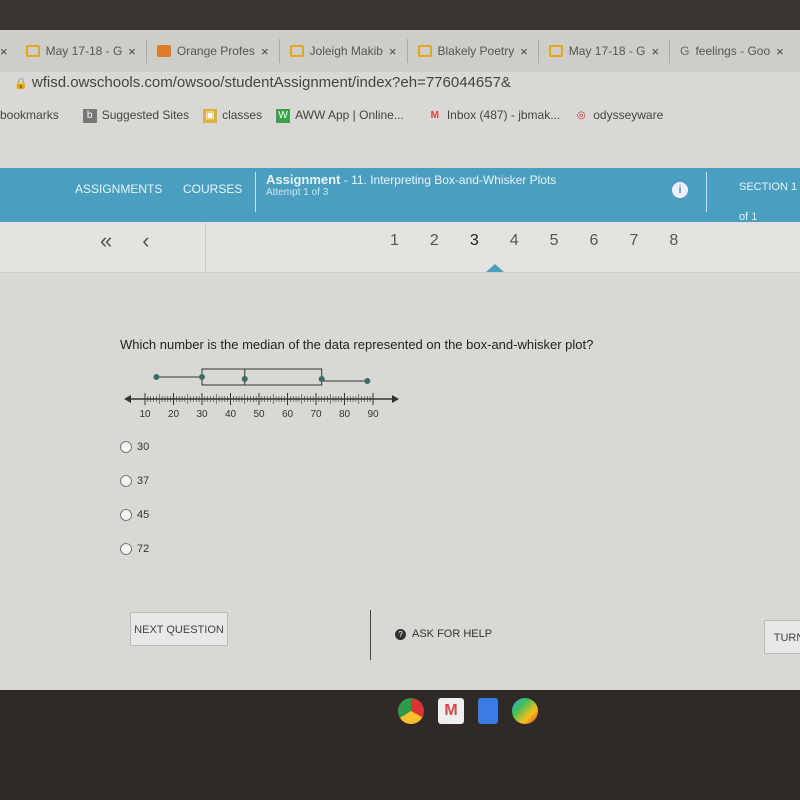 The height and width of the screenshot is (800, 800). I want to click on page-7: 7, so click(633, 241).